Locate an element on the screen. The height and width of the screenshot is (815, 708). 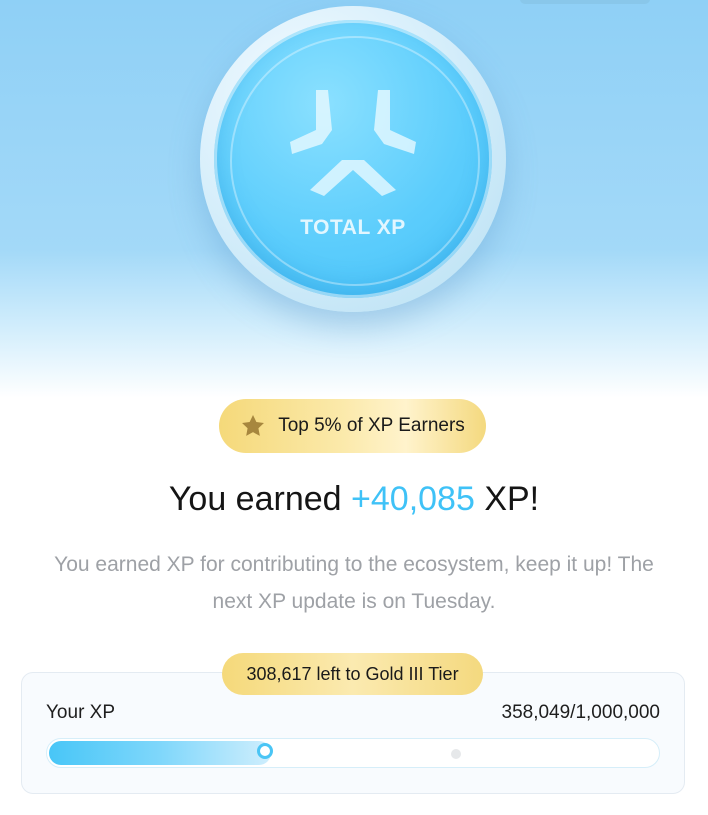
coin-label: TOTAL XP is located at coordinates (353, 227).